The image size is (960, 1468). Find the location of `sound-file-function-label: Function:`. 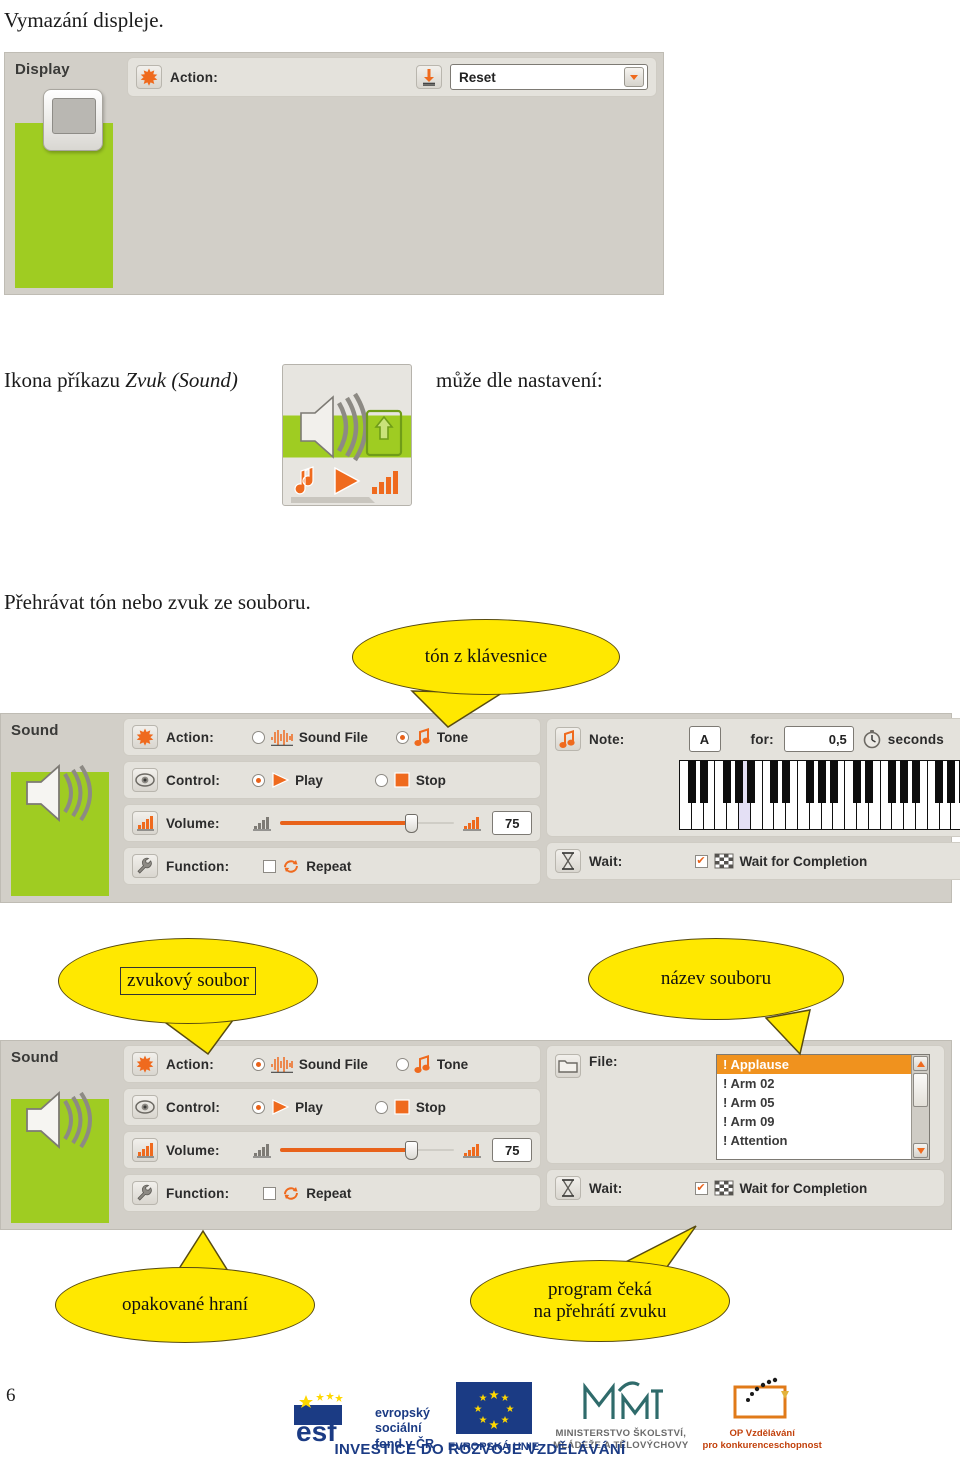

sound-file-function-label: Function: is located at coordinates (198, 1193).